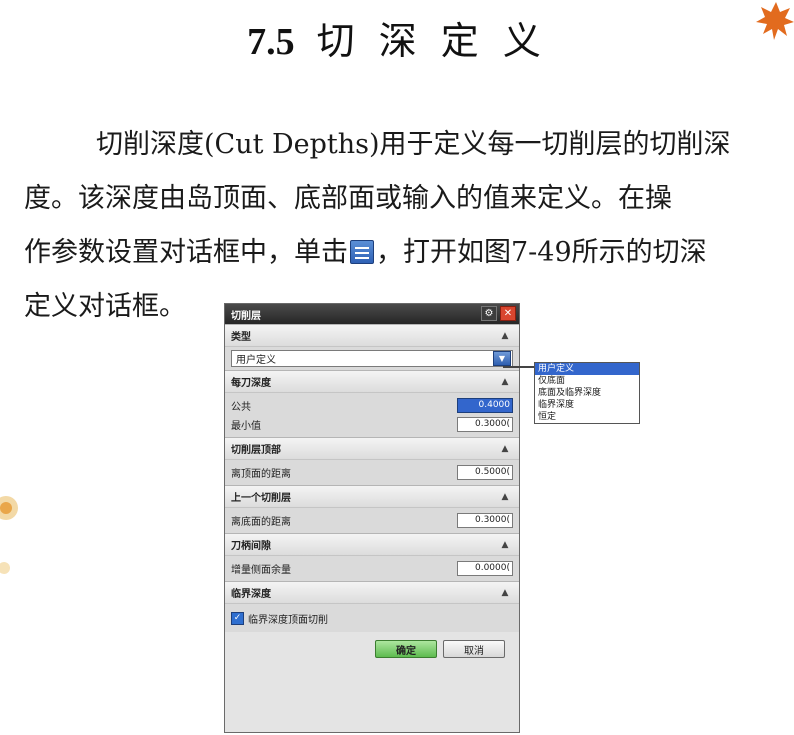  I want to click on distance-from-floor-label: 离底面的距离, so click(261, 522).